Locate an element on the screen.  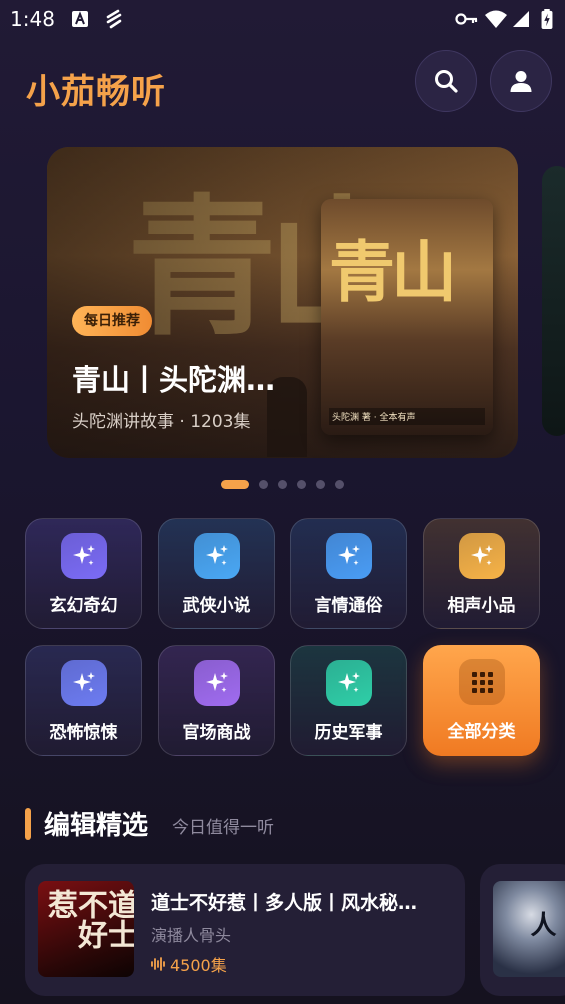
app-notification-icon is located at coordinates (80, 19).